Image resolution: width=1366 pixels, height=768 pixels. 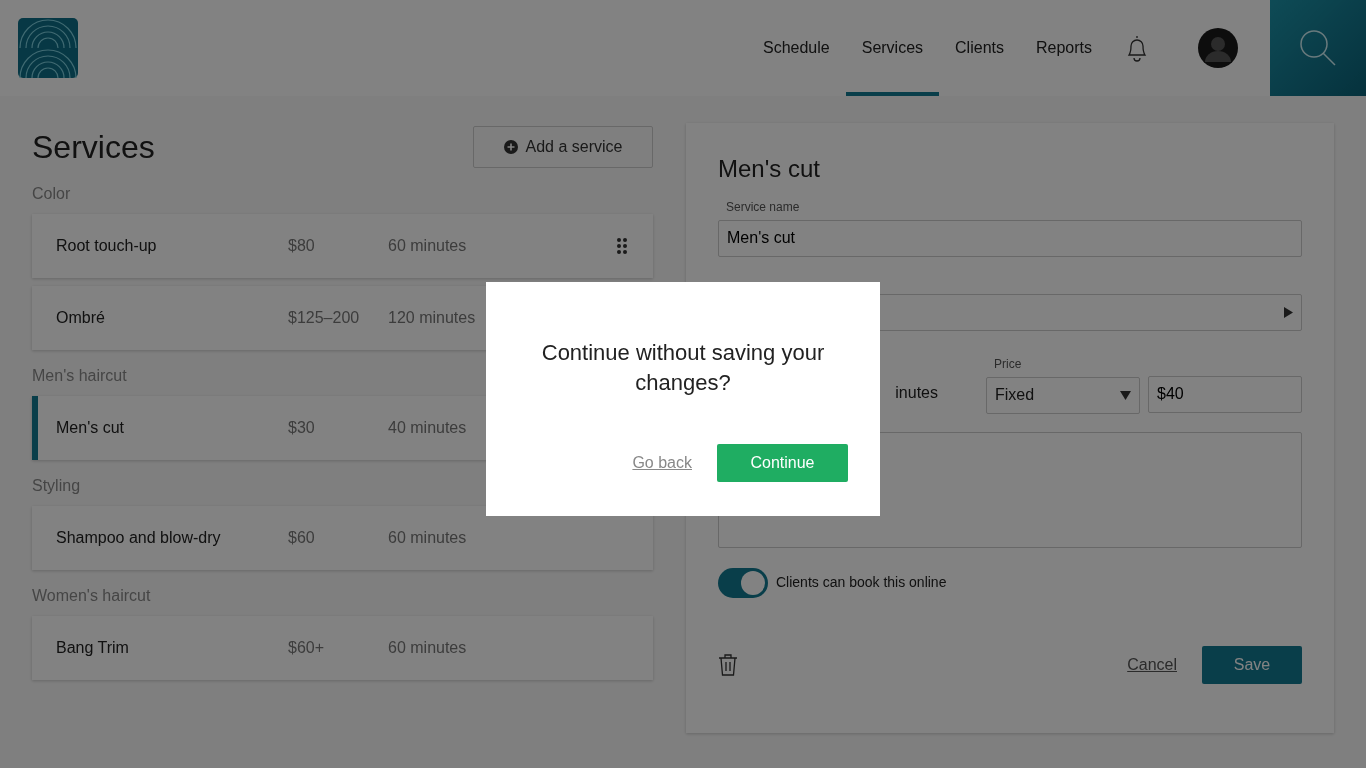 What do you see at coordinates (763, 207) in the screenshot?
I see `field-label: Service name` at bounding box center [763, 207].